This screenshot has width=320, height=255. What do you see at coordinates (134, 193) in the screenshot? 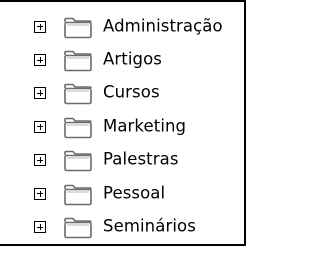
I see `tree-item-label: Pessoal` at bounding box center [134, 193].